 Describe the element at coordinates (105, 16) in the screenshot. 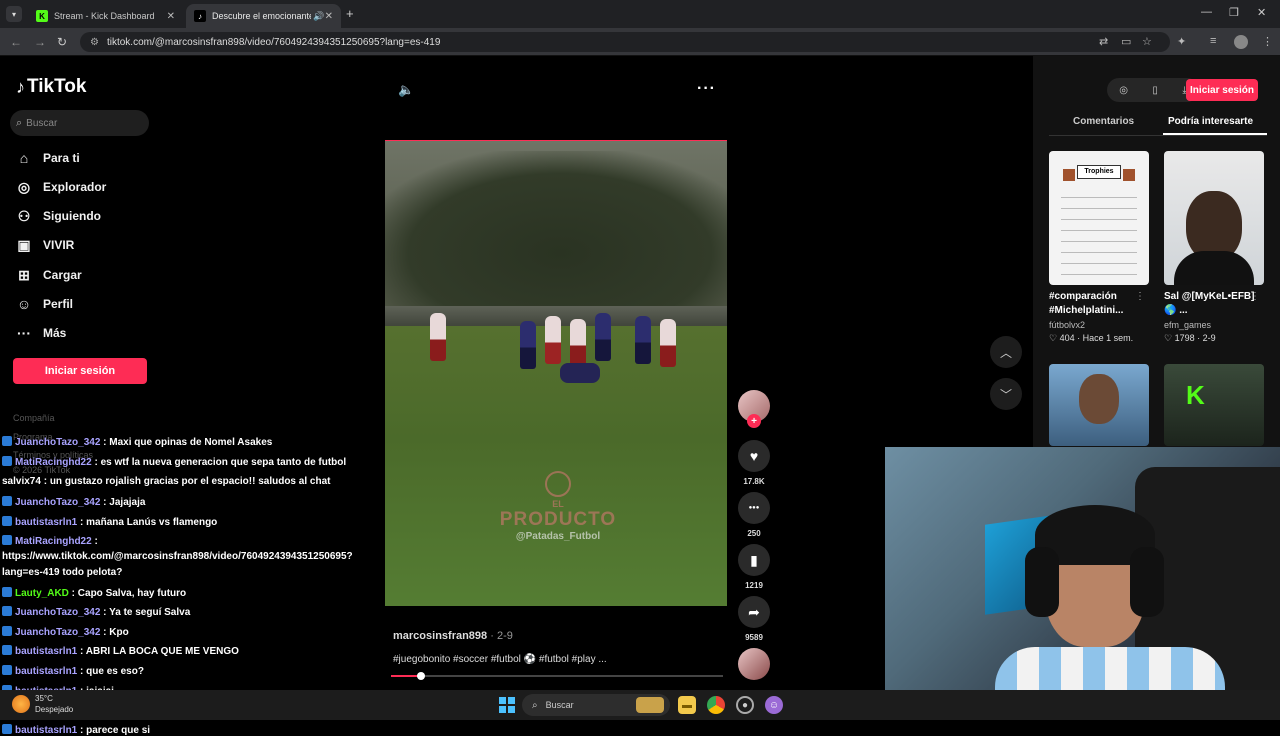

I see `browser-tab-kick: K Stream - Kick Dashboard ✕` at that location.